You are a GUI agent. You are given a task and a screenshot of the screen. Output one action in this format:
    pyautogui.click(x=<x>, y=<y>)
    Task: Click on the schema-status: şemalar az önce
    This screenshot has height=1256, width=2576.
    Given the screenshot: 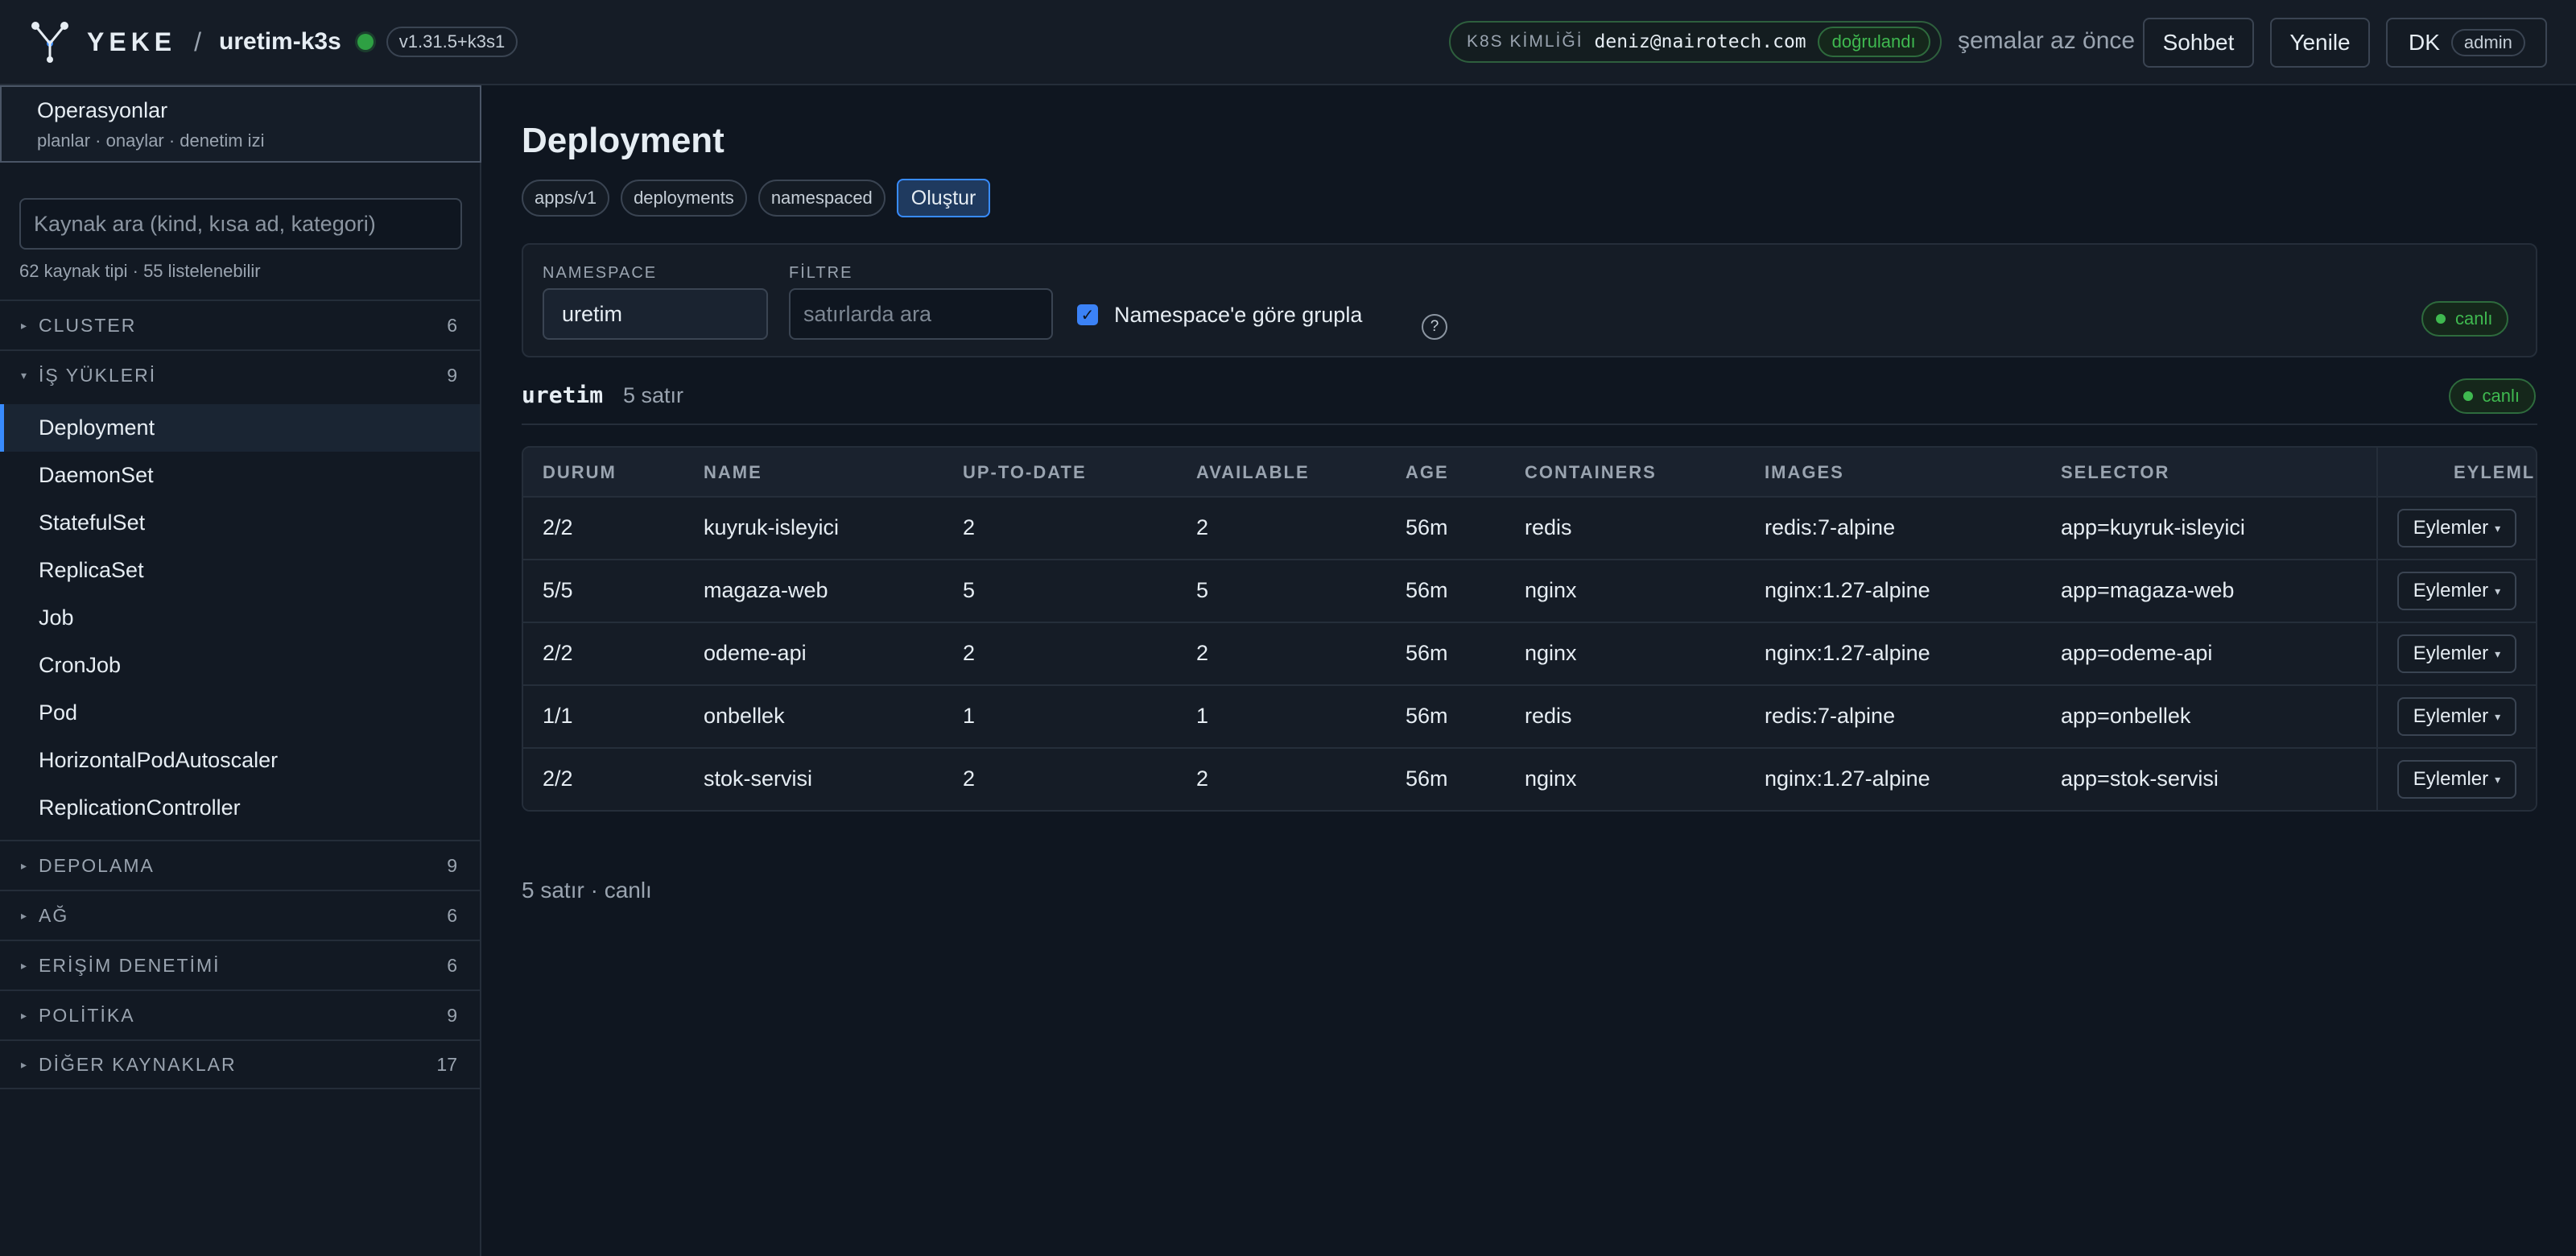 What is the action you would take?
    pyautogui.click(x=2047, y=40)
    